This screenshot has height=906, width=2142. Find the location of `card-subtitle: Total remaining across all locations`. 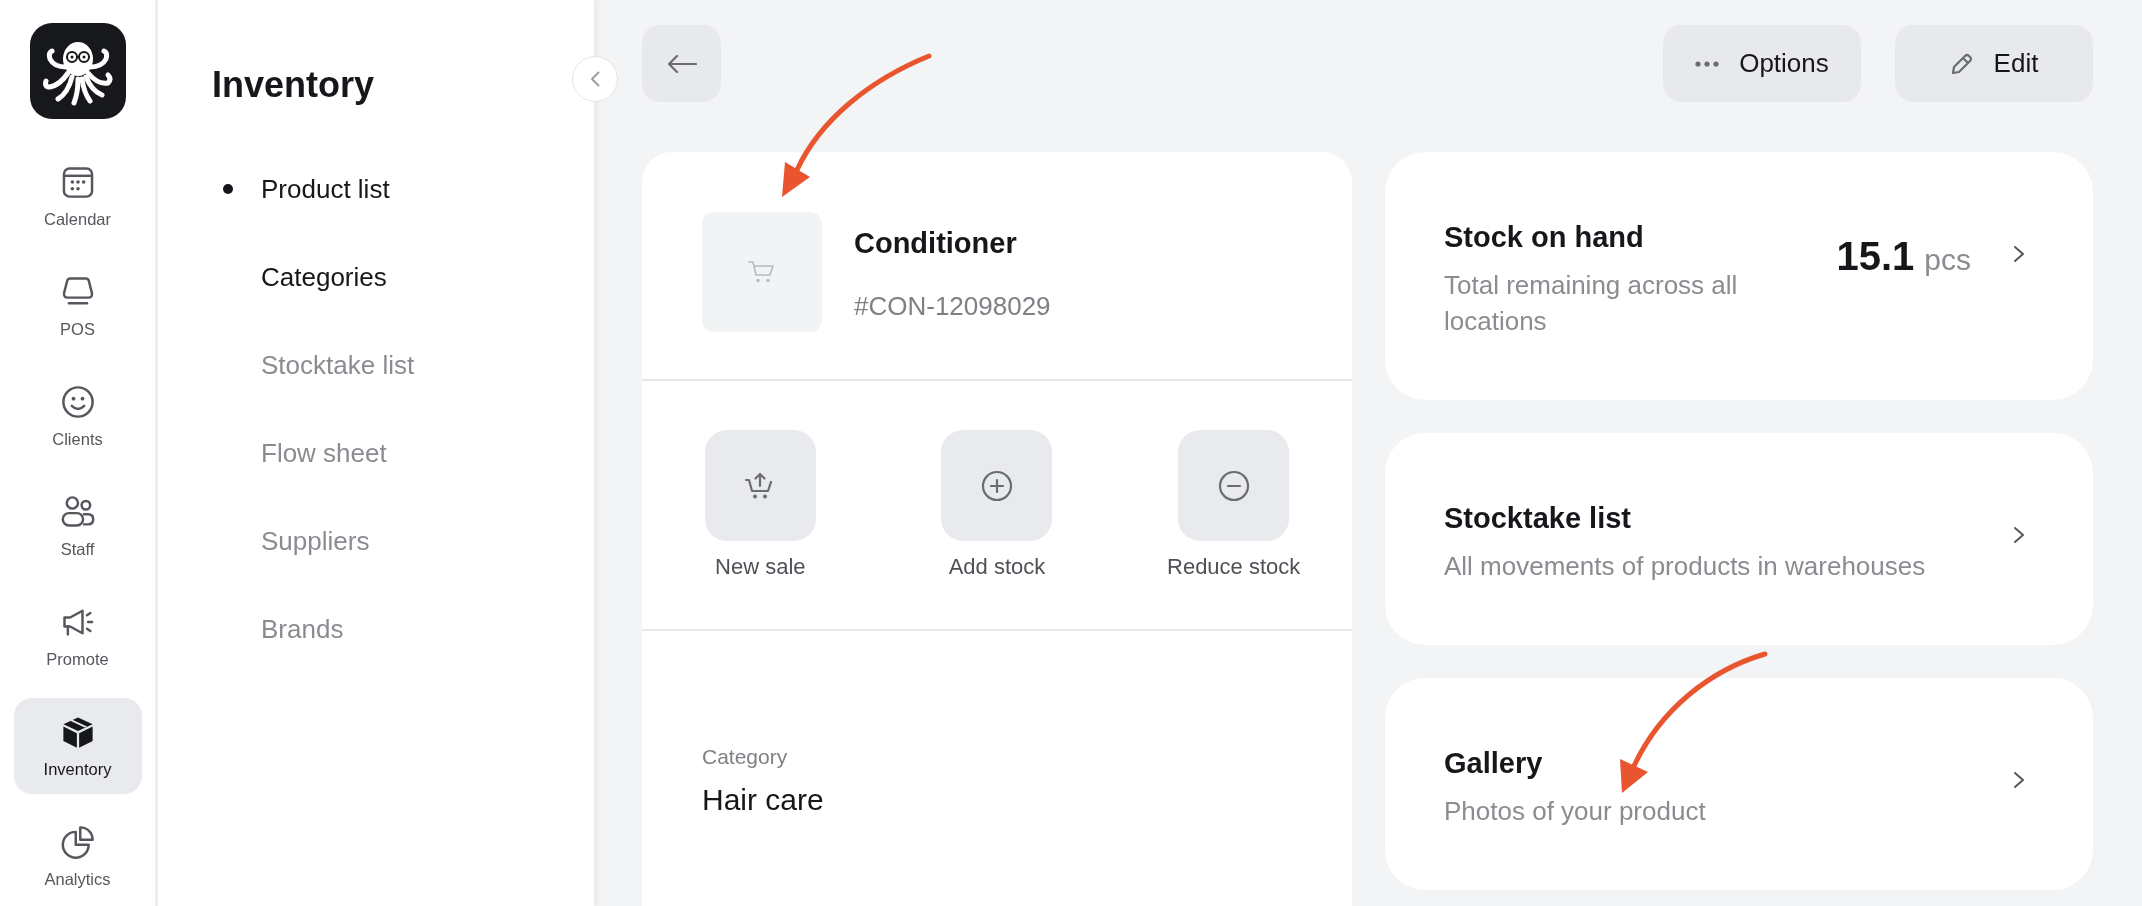

card-subtitle: Total remaining across all locations is located at coordinates (1591, 303).